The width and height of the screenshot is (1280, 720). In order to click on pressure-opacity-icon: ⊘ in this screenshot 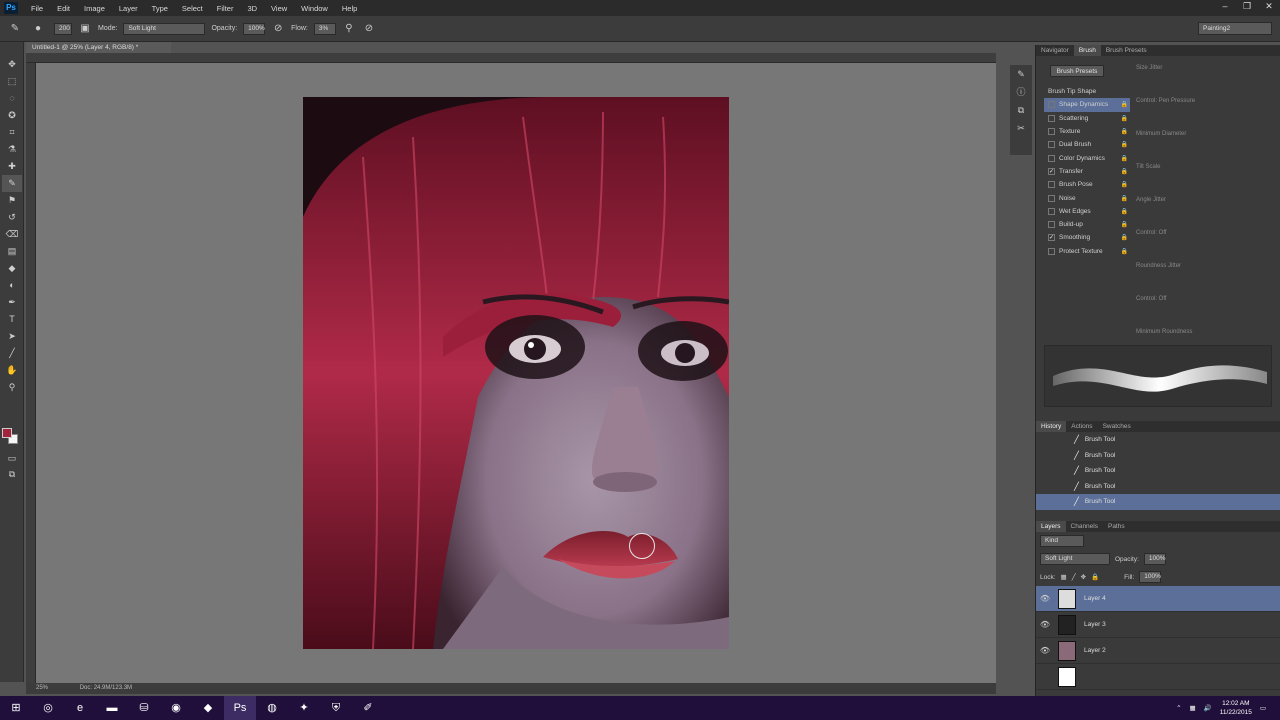, I will do `click(278, 29)`.